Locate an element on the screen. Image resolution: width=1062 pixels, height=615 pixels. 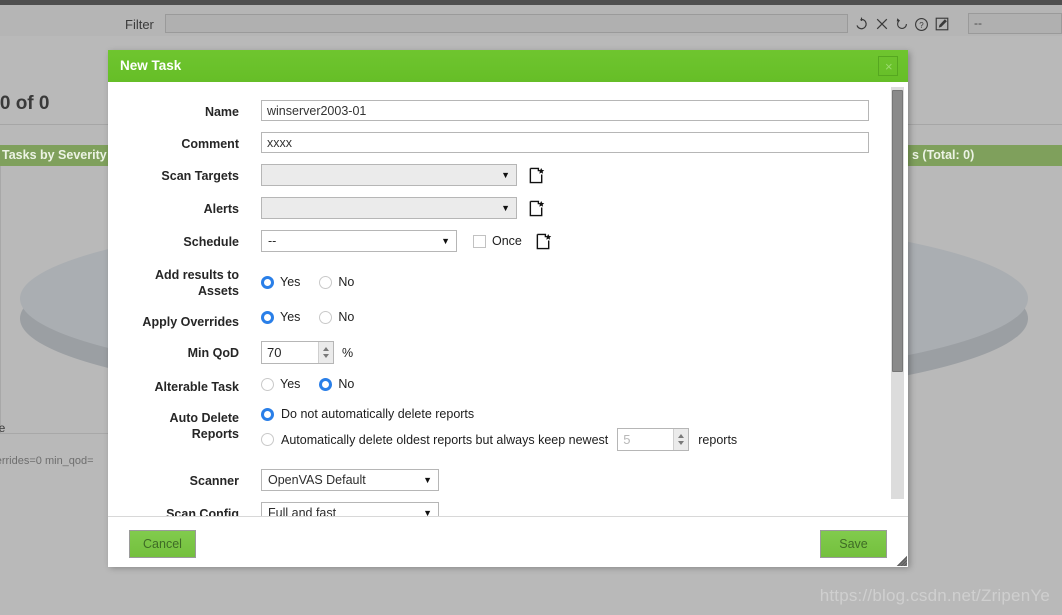
dialog-footer: Cancel Save is located at coordinates (508, 541).